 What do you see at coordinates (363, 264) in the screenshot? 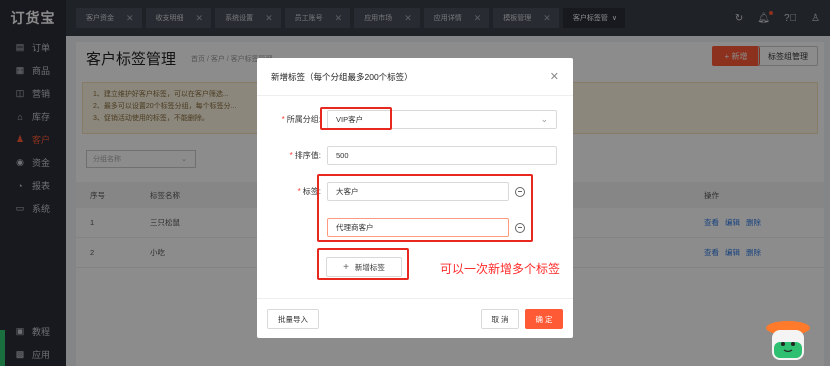
I see `annotation-box-add` at bounding box center [363, 264].